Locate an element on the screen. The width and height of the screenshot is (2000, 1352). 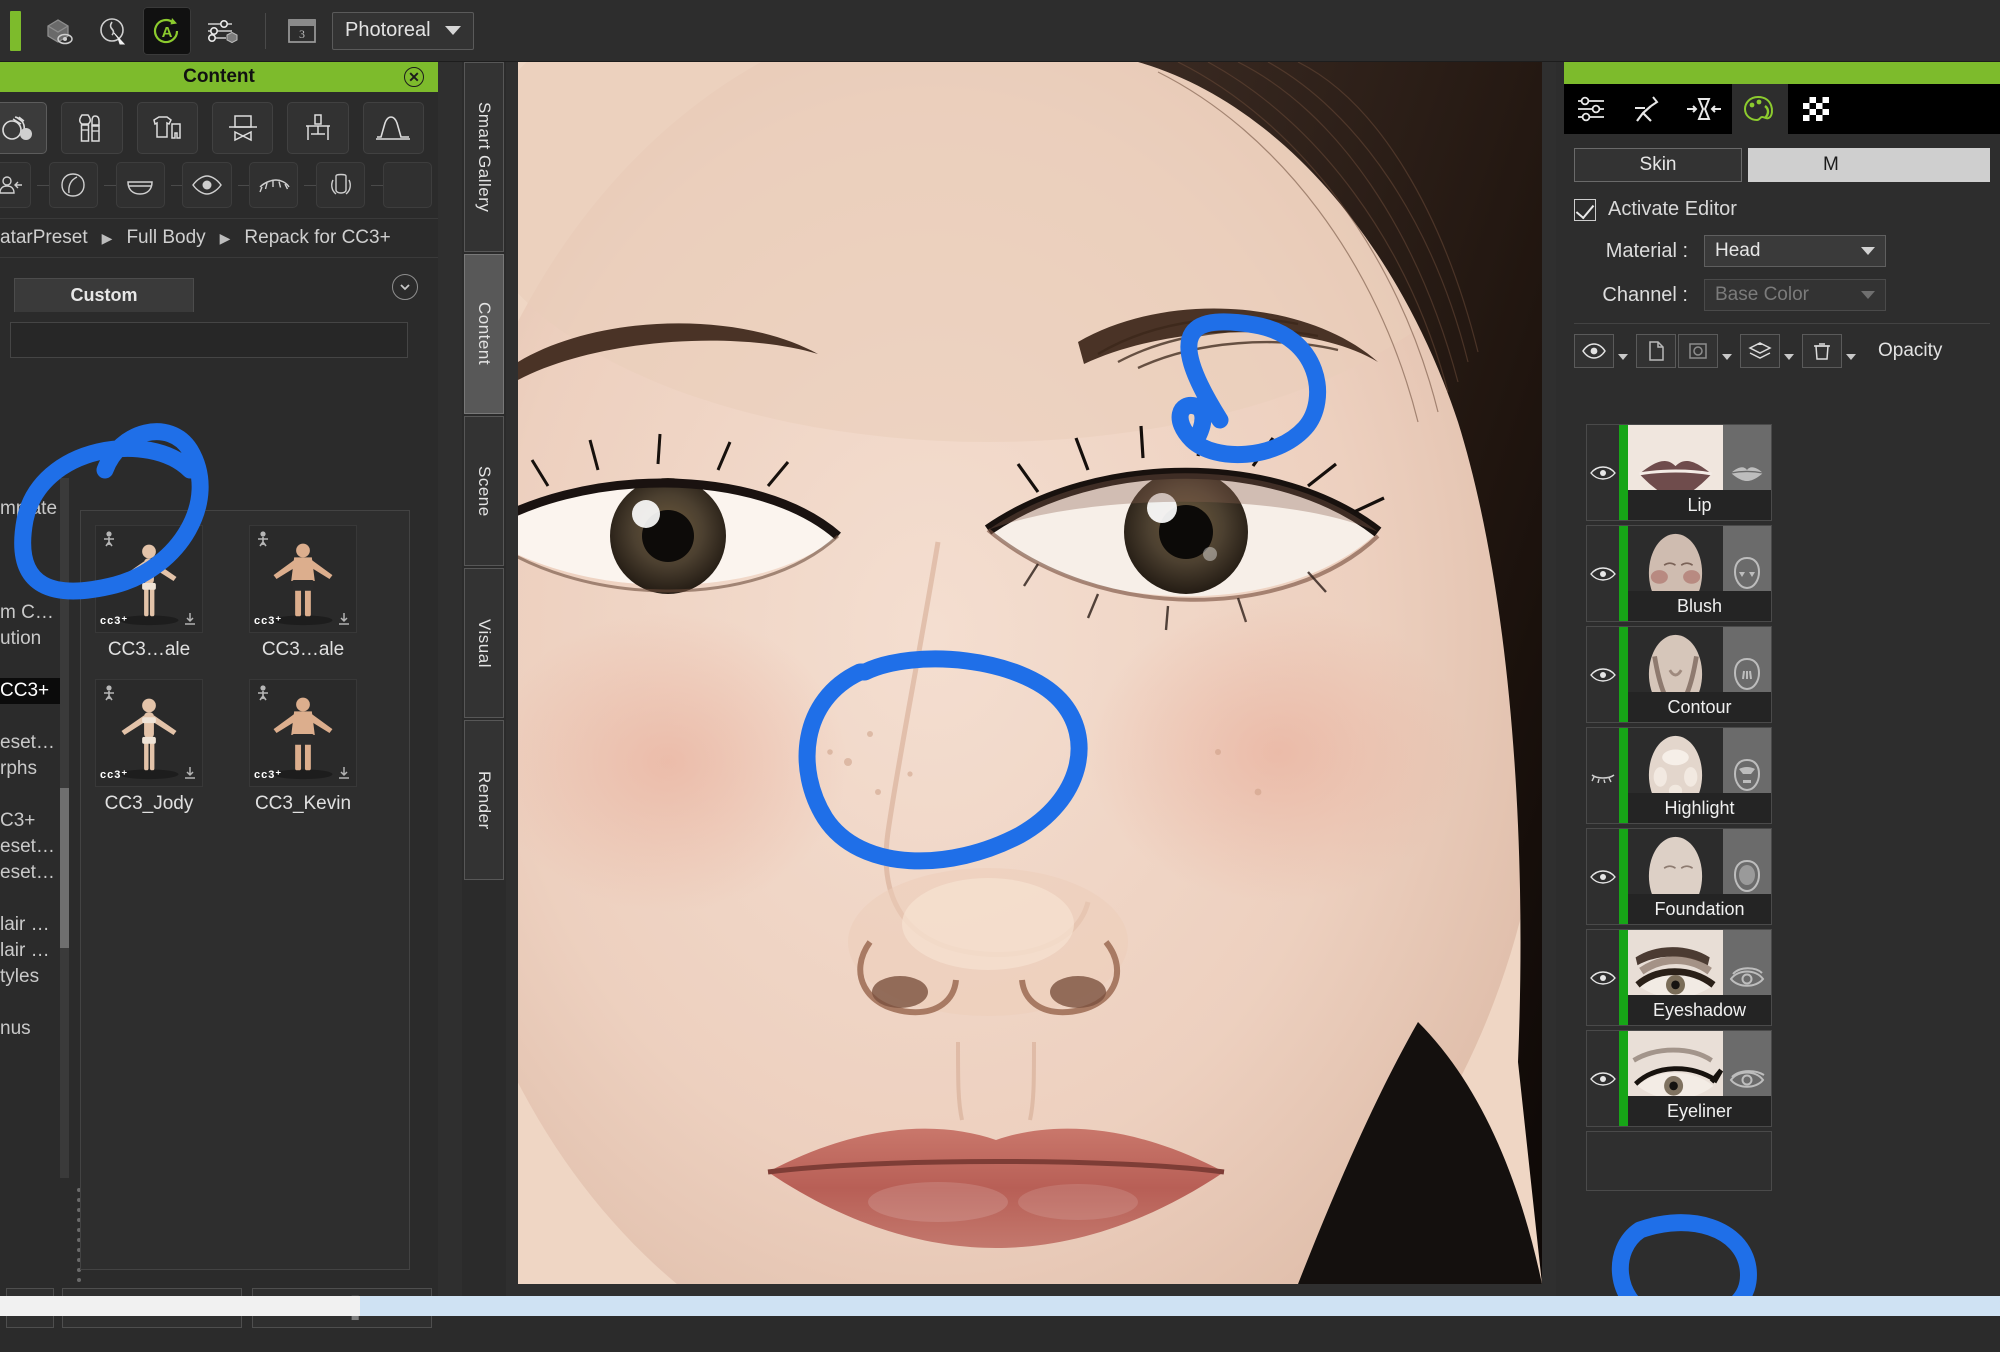
list-item: Eyeliner is located at coordinates (1679, 1078).